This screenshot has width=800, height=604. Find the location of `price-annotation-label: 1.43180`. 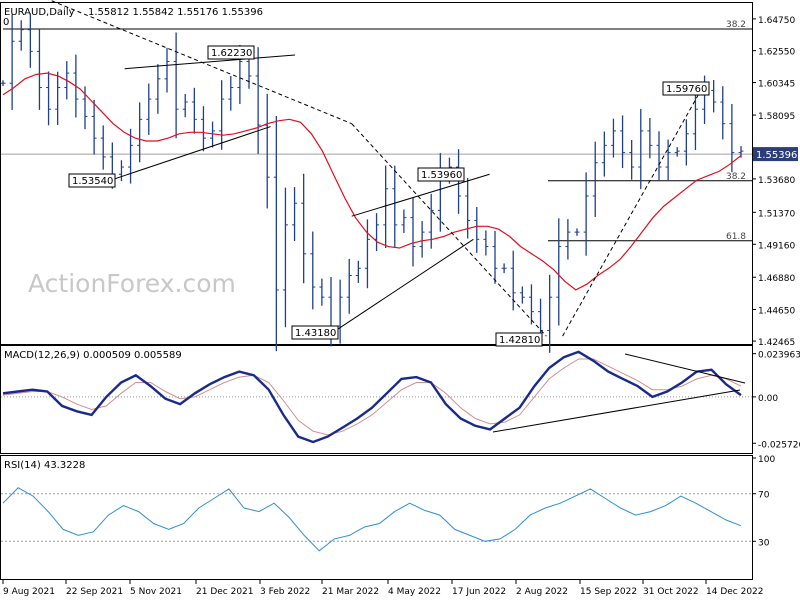

price-annotation-label: 1.43180 is located at coordinates (315, 333).